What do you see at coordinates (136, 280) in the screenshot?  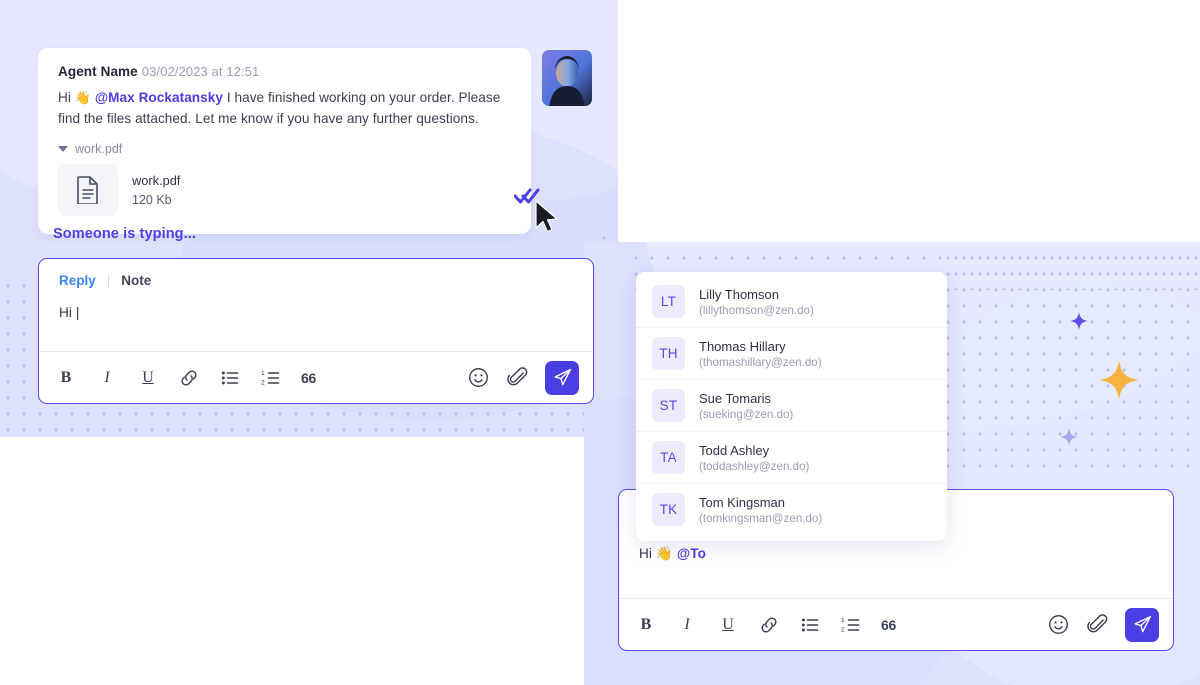 I see `tab-note: Note` at bounding box center [136, 280].